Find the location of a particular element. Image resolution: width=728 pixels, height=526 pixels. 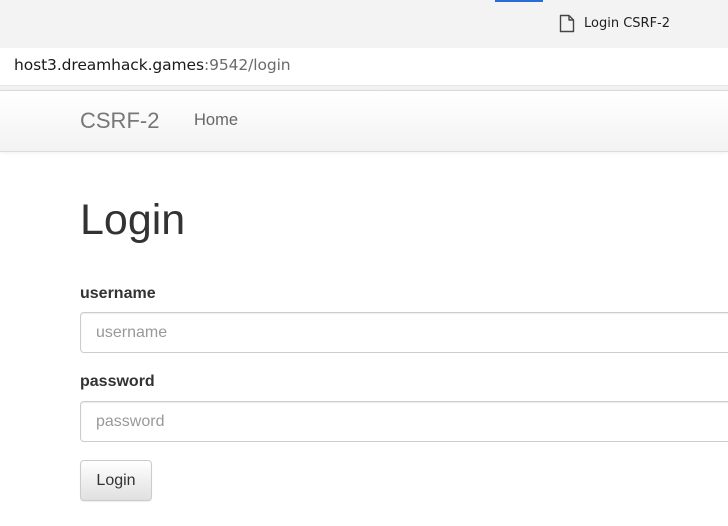

password-input is located at coordinates (404, 421).